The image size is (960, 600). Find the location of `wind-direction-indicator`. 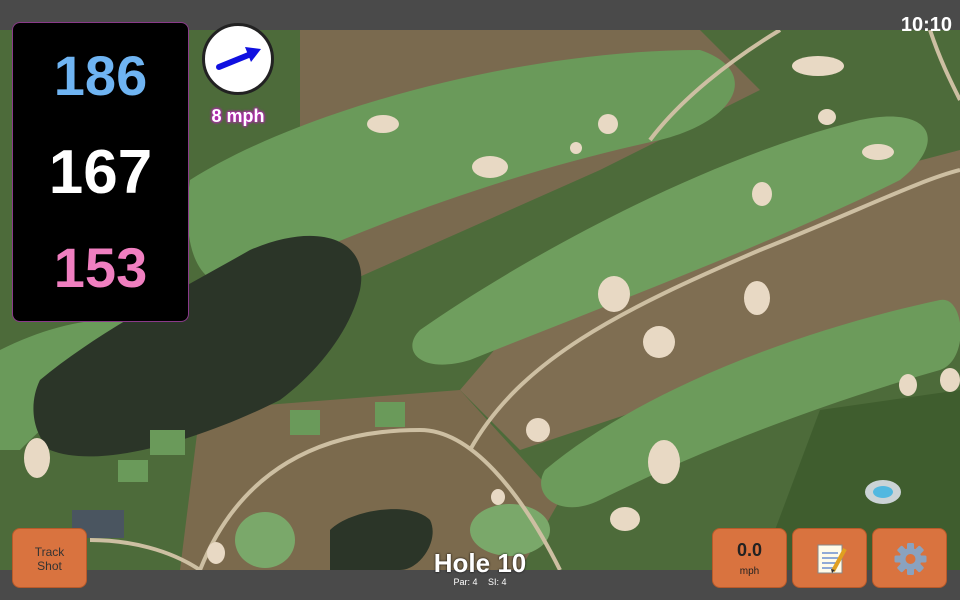

wind-direction-indicator is located at coordinates (238, 59).